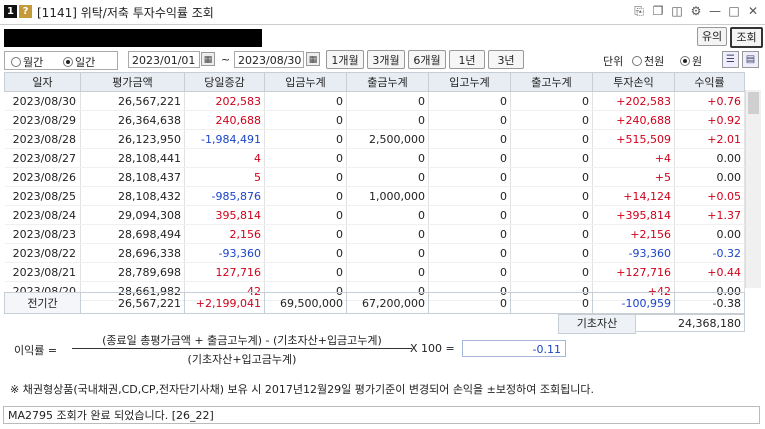 The width and height of the screenshot is (765, 429). I want to click on formula-denominator: (기초자산+입고금누계), so click(242, 359).